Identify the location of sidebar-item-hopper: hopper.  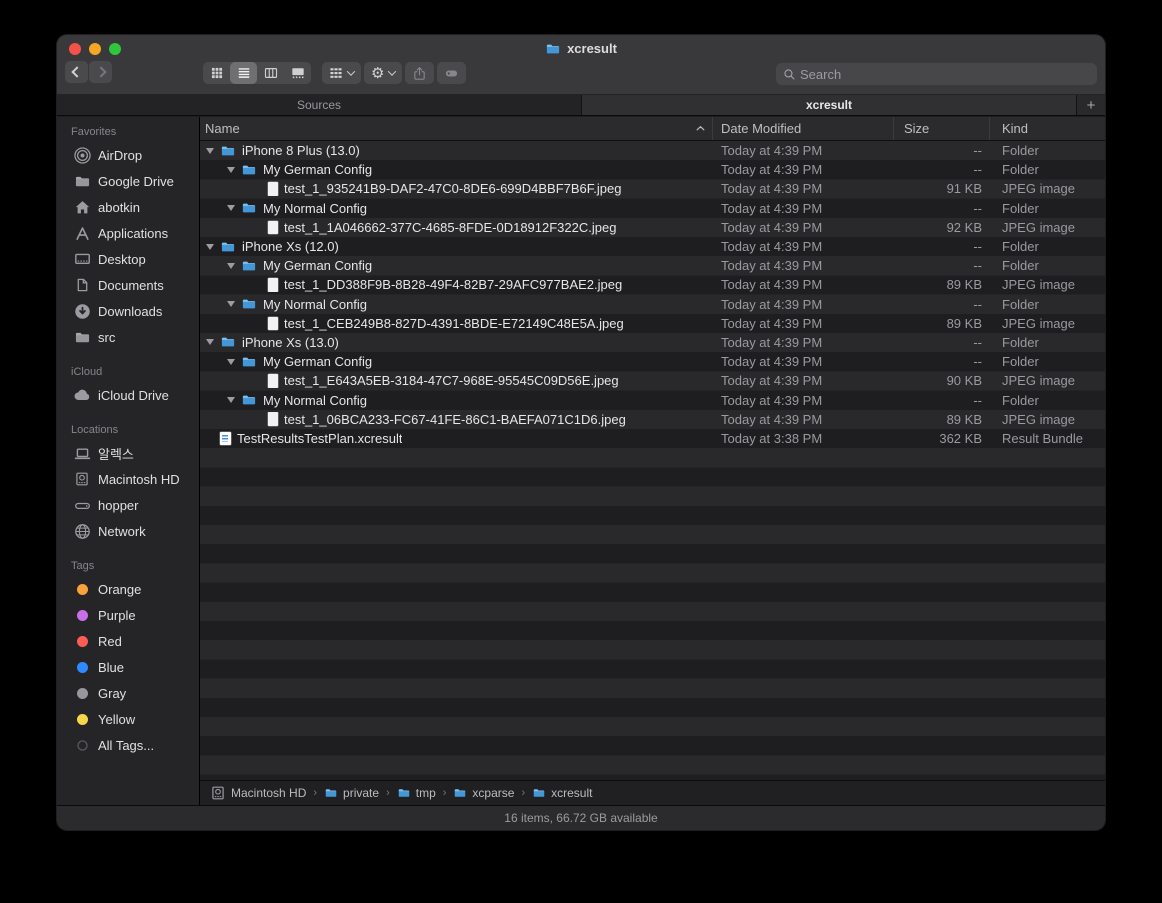
(128, 505).